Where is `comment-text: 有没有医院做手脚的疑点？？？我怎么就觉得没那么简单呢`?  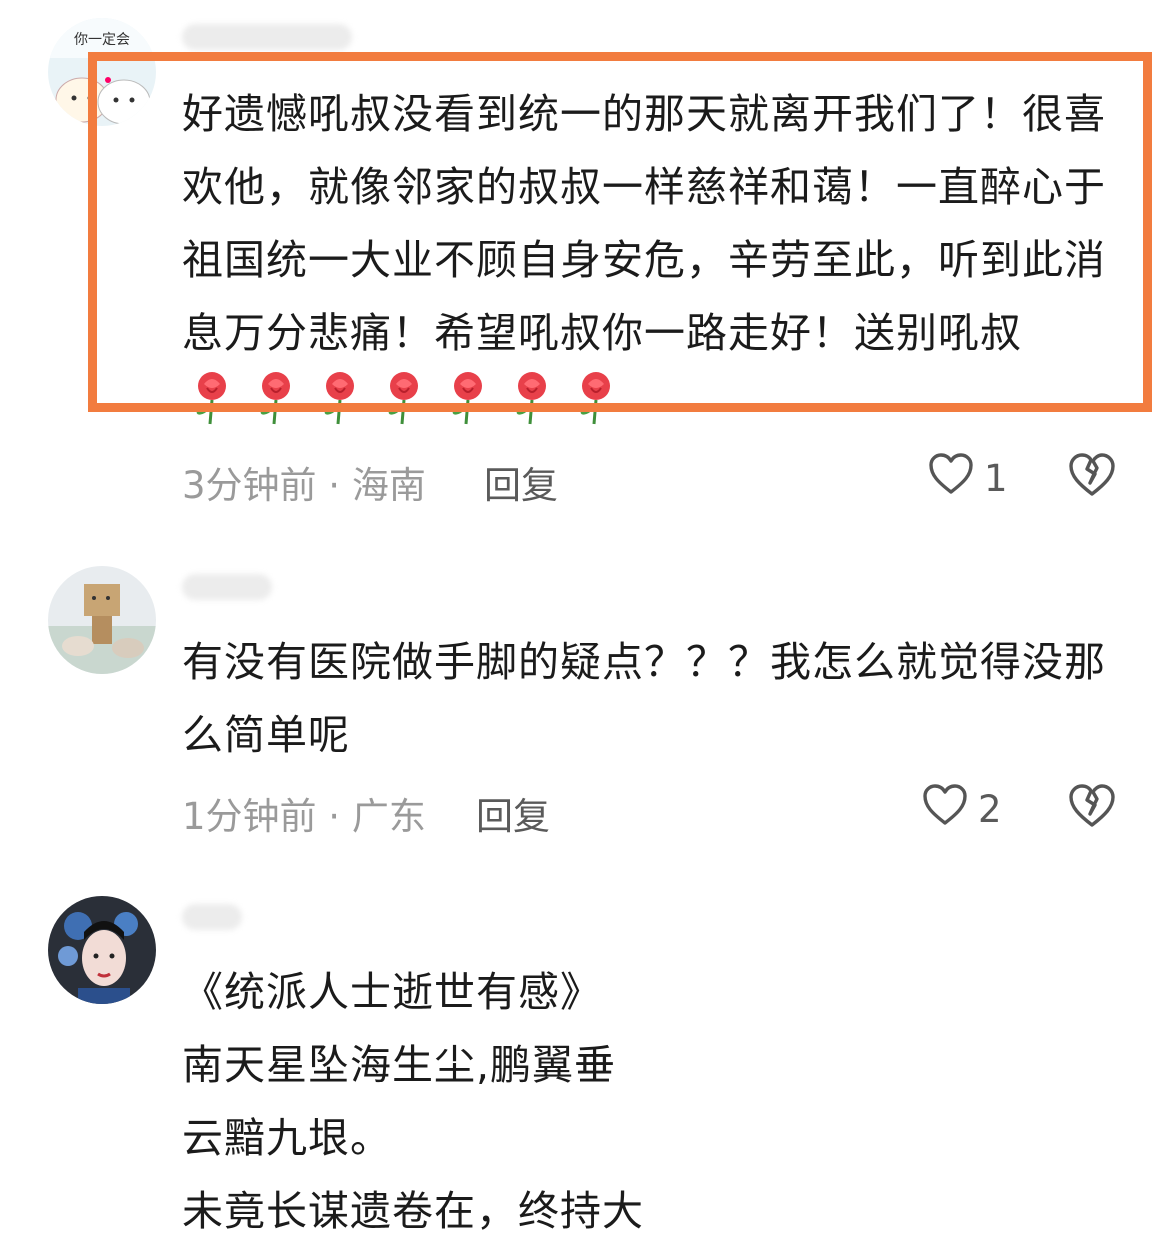 comment-text: 有没有医院做手脚的疑点？？？我怎么就觉得没那么简单呢 is located at coordinates (644, 698).